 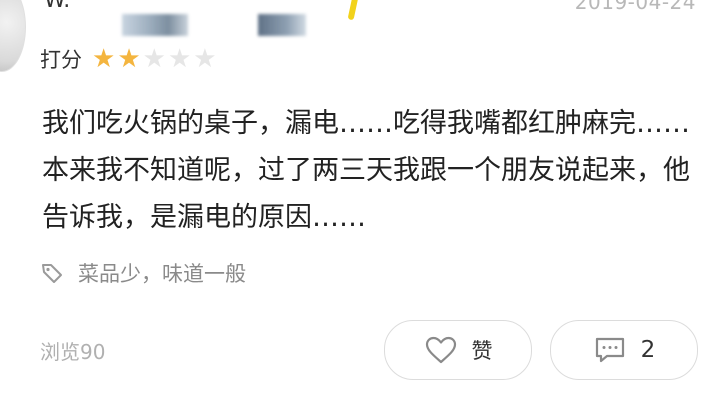 What do you see at coordinates (482, 351) in the screenshot?
I see `like-label: 赞` at bounding box center [482, 351].